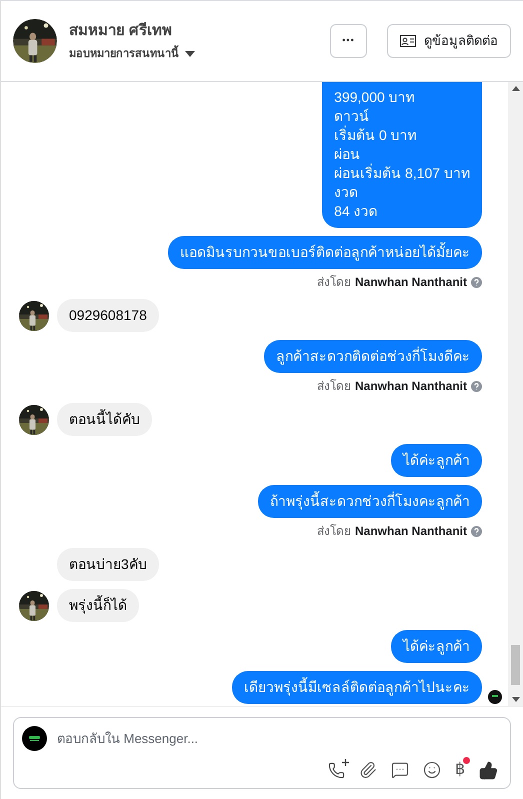  I want to click on message-text: ผ่อนเริ่มต้น 8,107 บาท, so click(402, 173).